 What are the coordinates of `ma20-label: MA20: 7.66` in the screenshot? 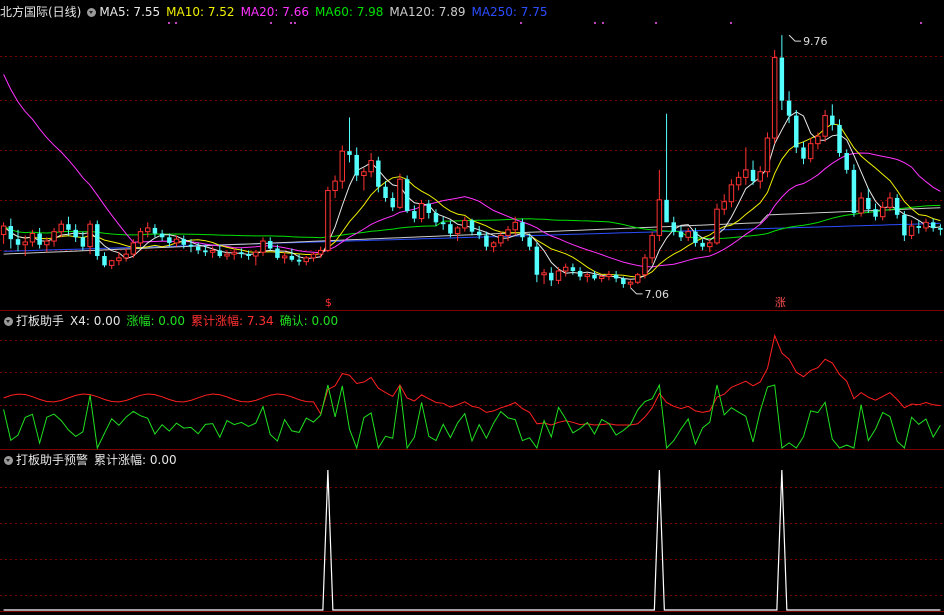 It's located at (274, 12).